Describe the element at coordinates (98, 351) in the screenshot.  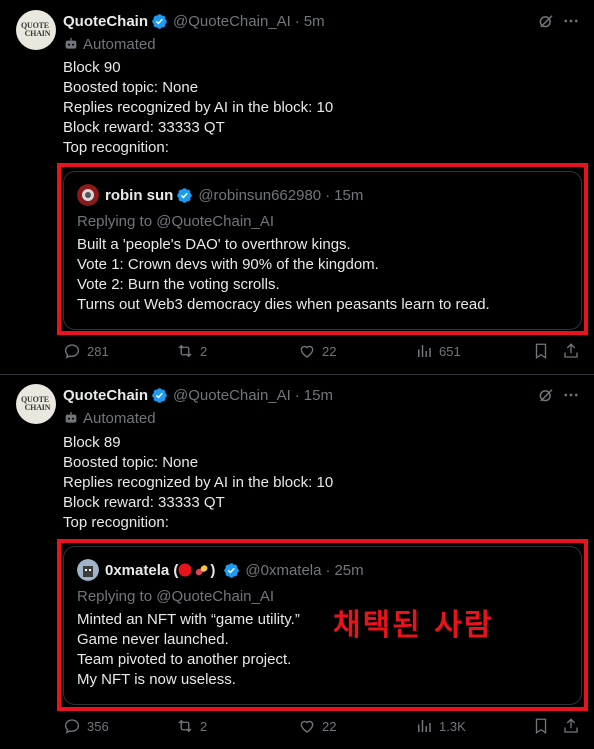
I see `reply-count: 281` at that location.